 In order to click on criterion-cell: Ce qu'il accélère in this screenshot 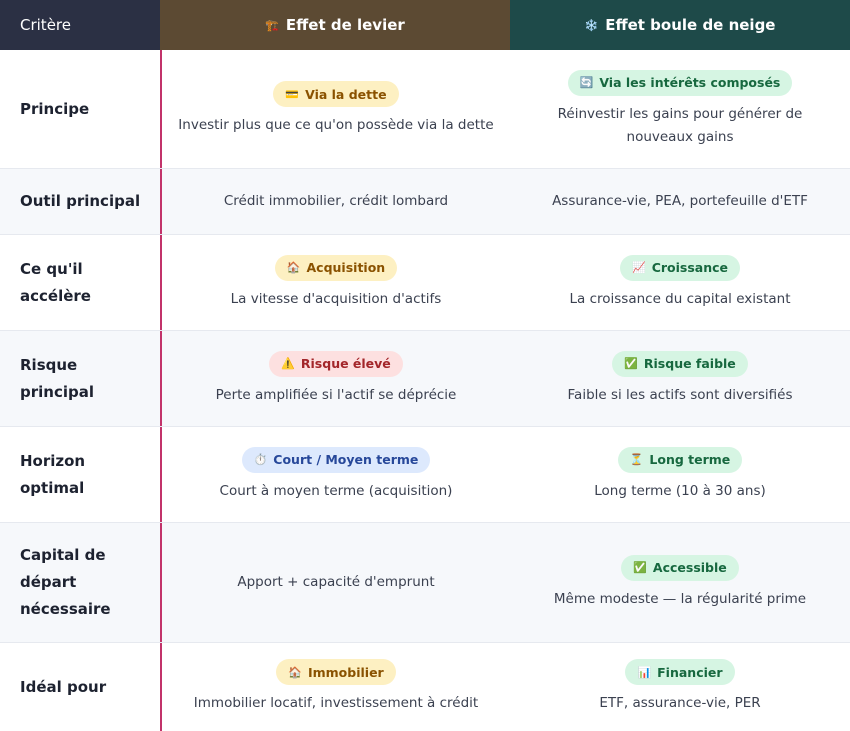, I will do `click(80, 282)`.